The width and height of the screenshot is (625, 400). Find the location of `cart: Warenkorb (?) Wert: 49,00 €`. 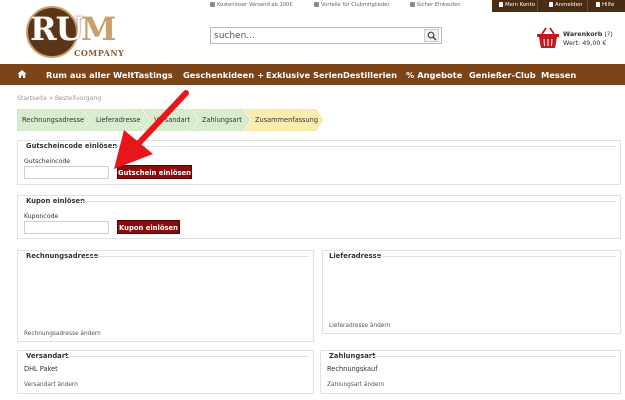

cart: Warenkorb (?) Wert: 49,00 € is located at coordinates (580, 39).